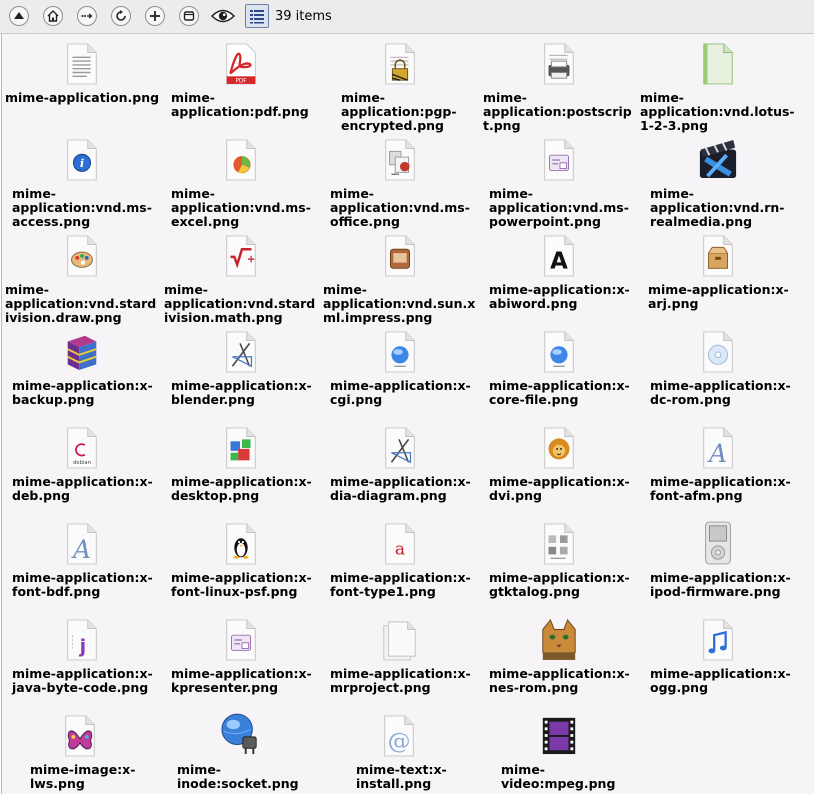 The image size is (814, 794). What do you see at coordinates (718, 296) in the screenshot?
I see `file-label: mime-application:x- arj.png` at bounding box center [718, 296].